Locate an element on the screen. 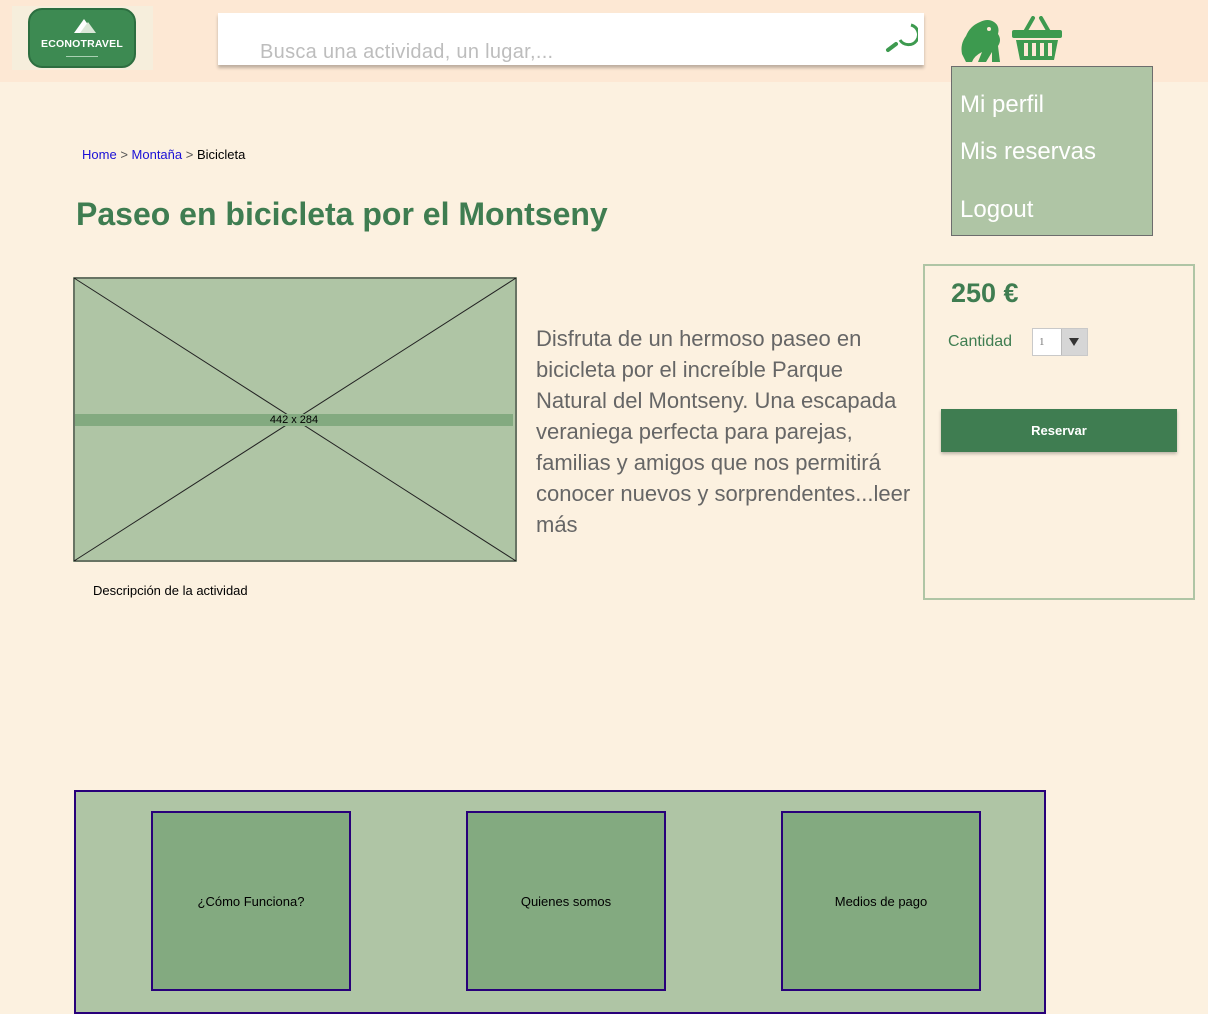 Image resolution: width=1208 pixels, height=1014 pixels. menu-item-logout: Logout is located at coordinates (996, 210).